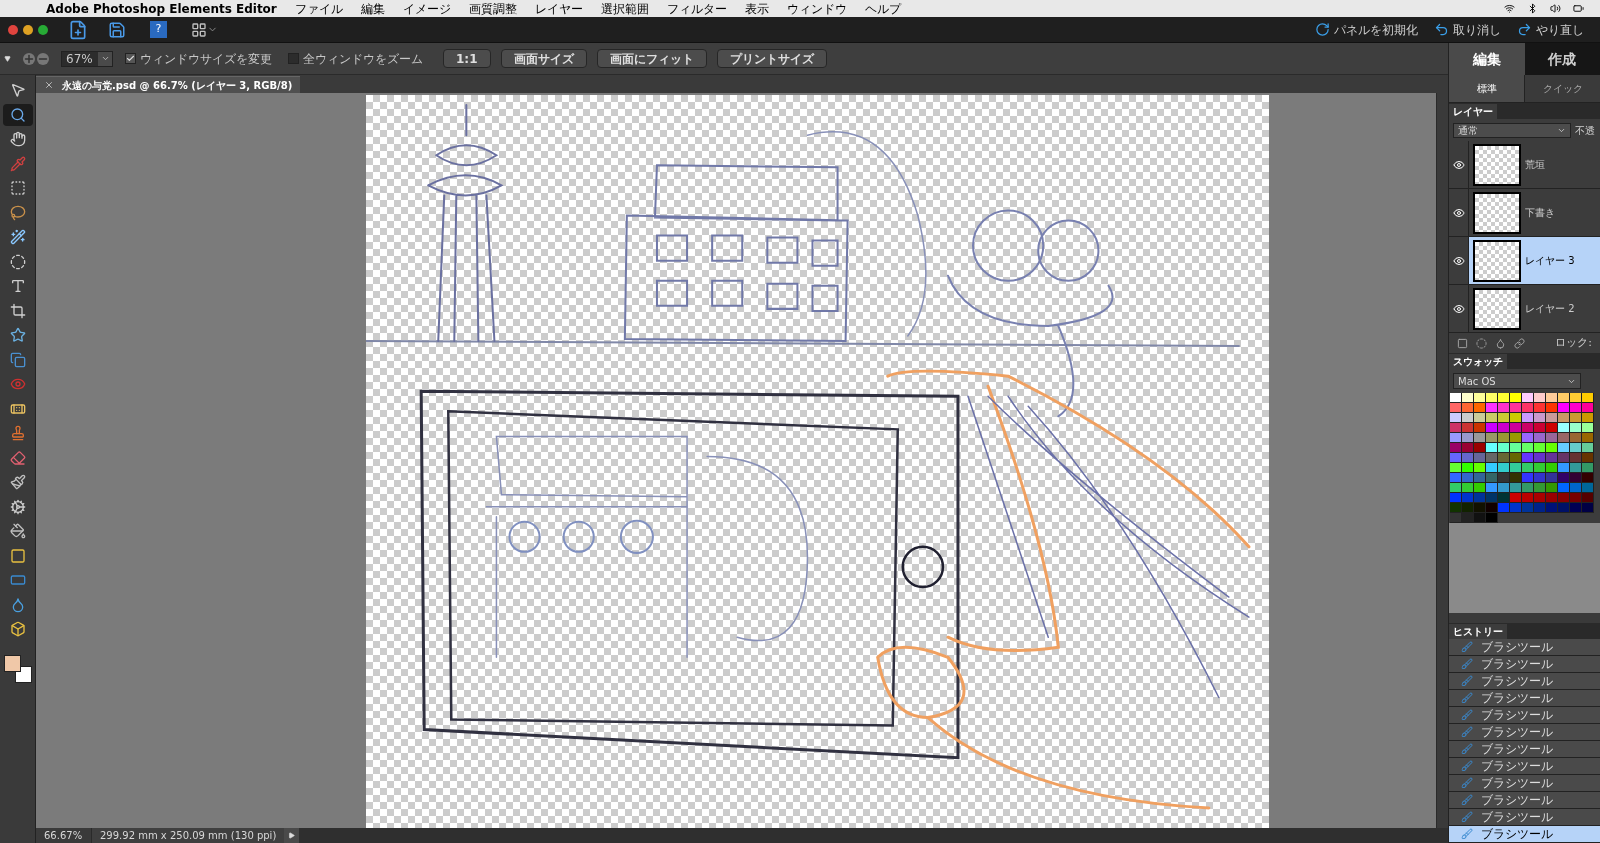 The image size is (1600, 843). What do you see at coordinates (158, 29) in the screenshot?
I see `help-button: ?` at bounding box center [158, 29].